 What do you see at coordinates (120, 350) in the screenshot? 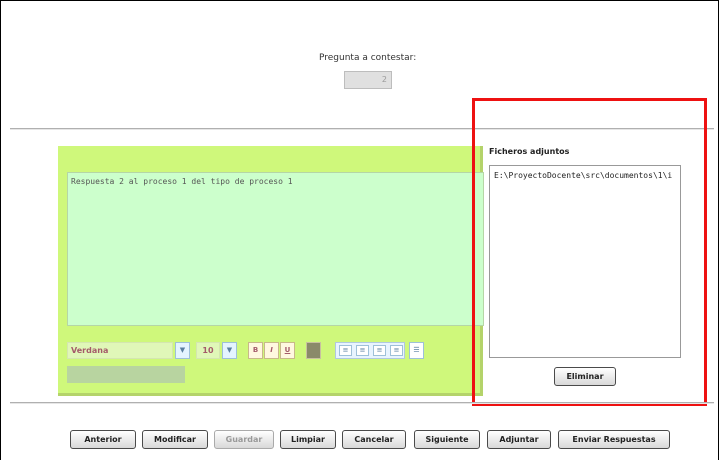
I see `font-family-select: Verdana` at bounding box center [120, 350].